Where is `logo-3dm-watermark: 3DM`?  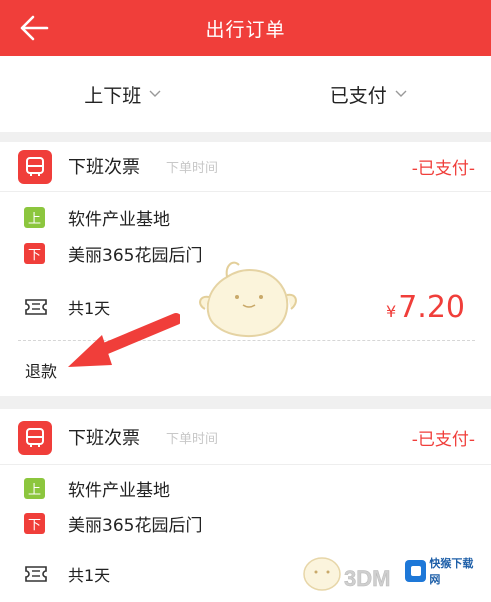 logo-3dm-watermark: 3DM is located at coordinates (347, 574).